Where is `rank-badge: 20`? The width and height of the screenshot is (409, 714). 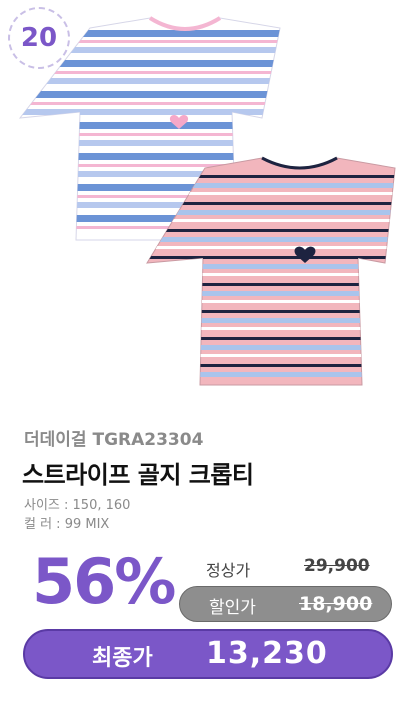
rank-badge: 20 is located at coordinates (39, 38).